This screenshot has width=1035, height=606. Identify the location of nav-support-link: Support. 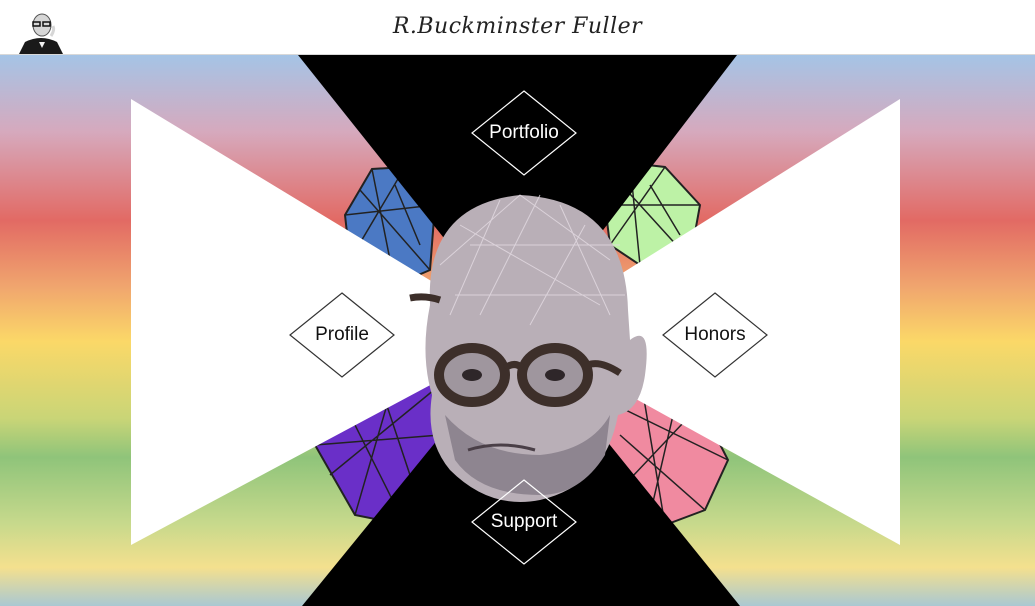
(524, 522).